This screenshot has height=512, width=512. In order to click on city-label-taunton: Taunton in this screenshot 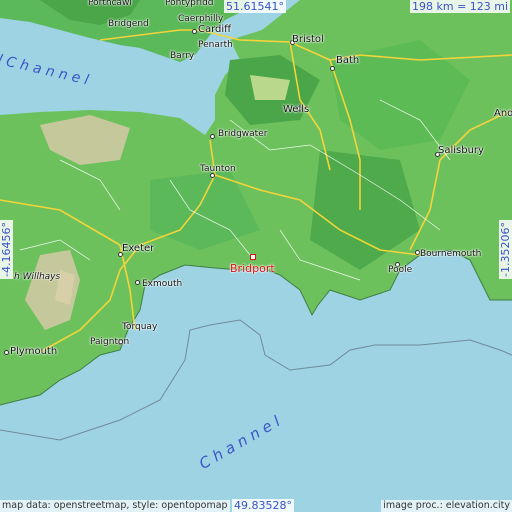, I will do `click(218, 169)`.